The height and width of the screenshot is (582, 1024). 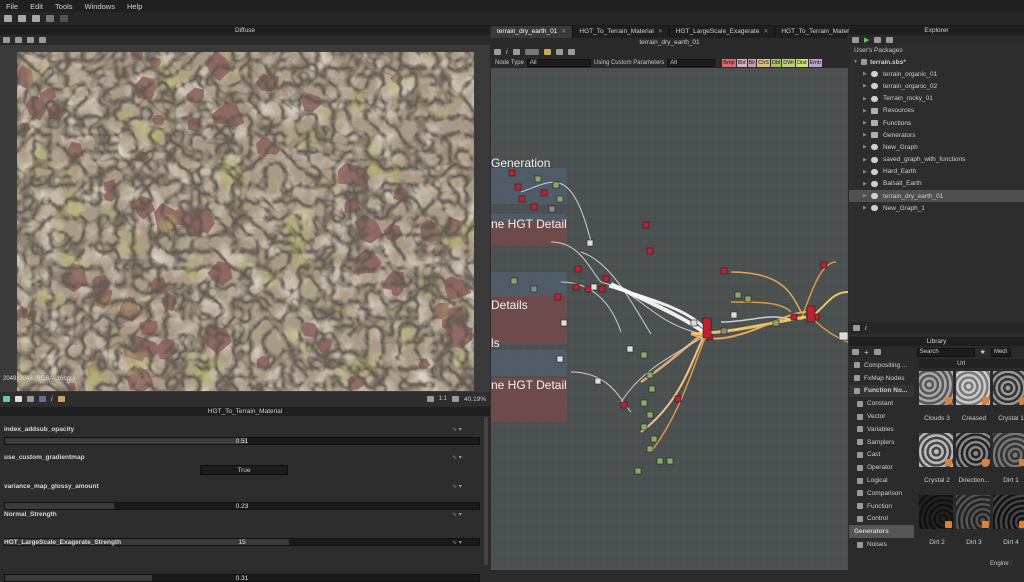 What do you see at coordinates (878, 40) in the screenshot?
I see `open-icon` at bounding box center [878, 40].